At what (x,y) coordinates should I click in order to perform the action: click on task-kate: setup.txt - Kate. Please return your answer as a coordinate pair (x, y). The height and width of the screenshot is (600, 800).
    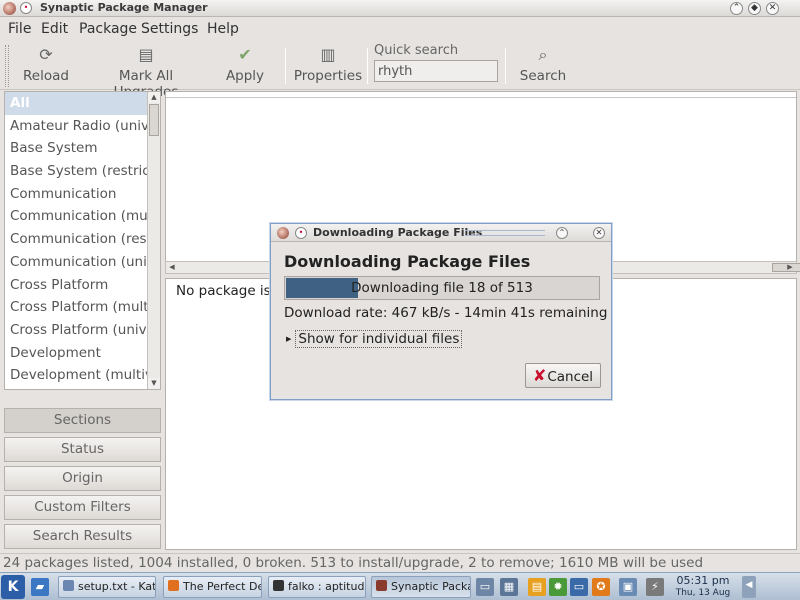
    Looking at the image, I should click on (107, 587).